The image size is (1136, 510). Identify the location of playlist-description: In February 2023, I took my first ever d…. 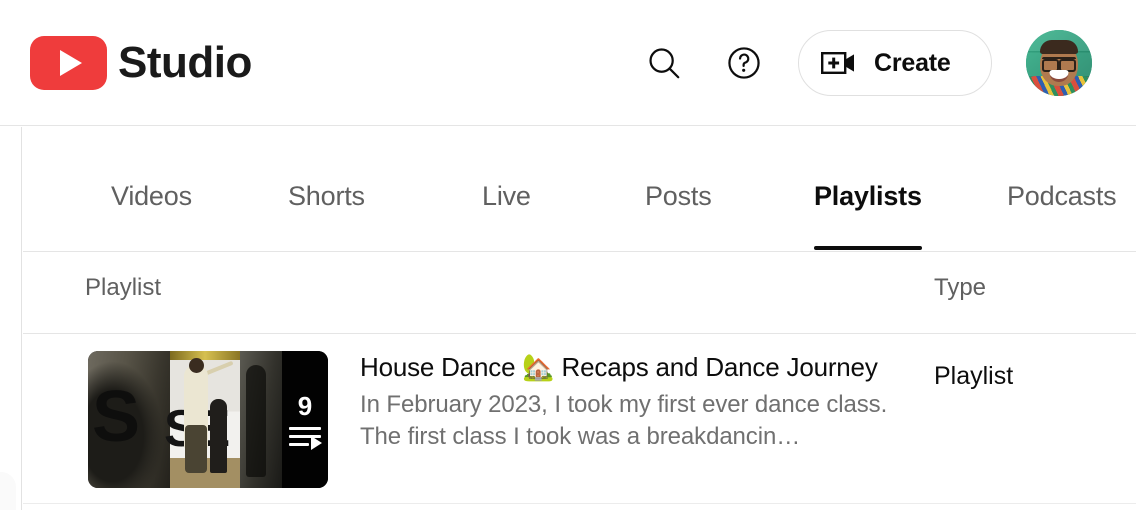
(624, 420).